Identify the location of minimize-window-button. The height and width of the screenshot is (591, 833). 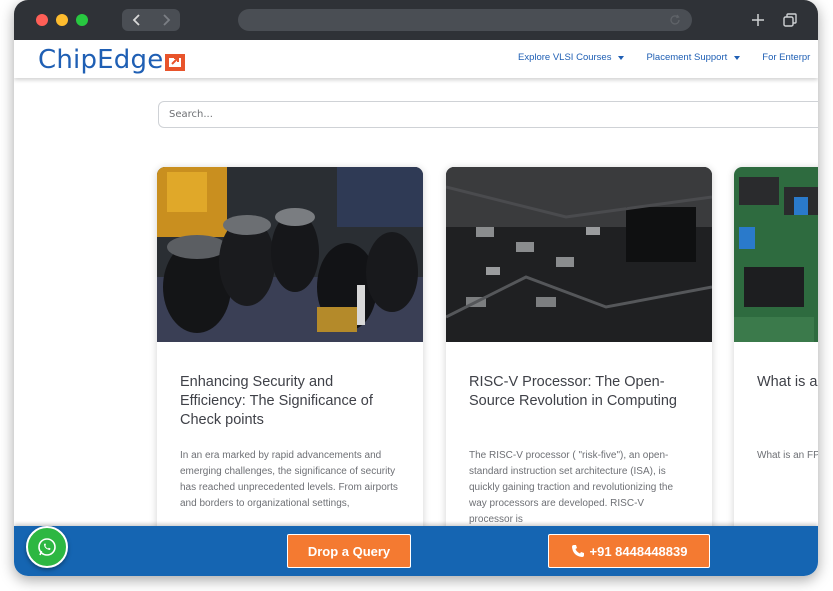
(62, 20).